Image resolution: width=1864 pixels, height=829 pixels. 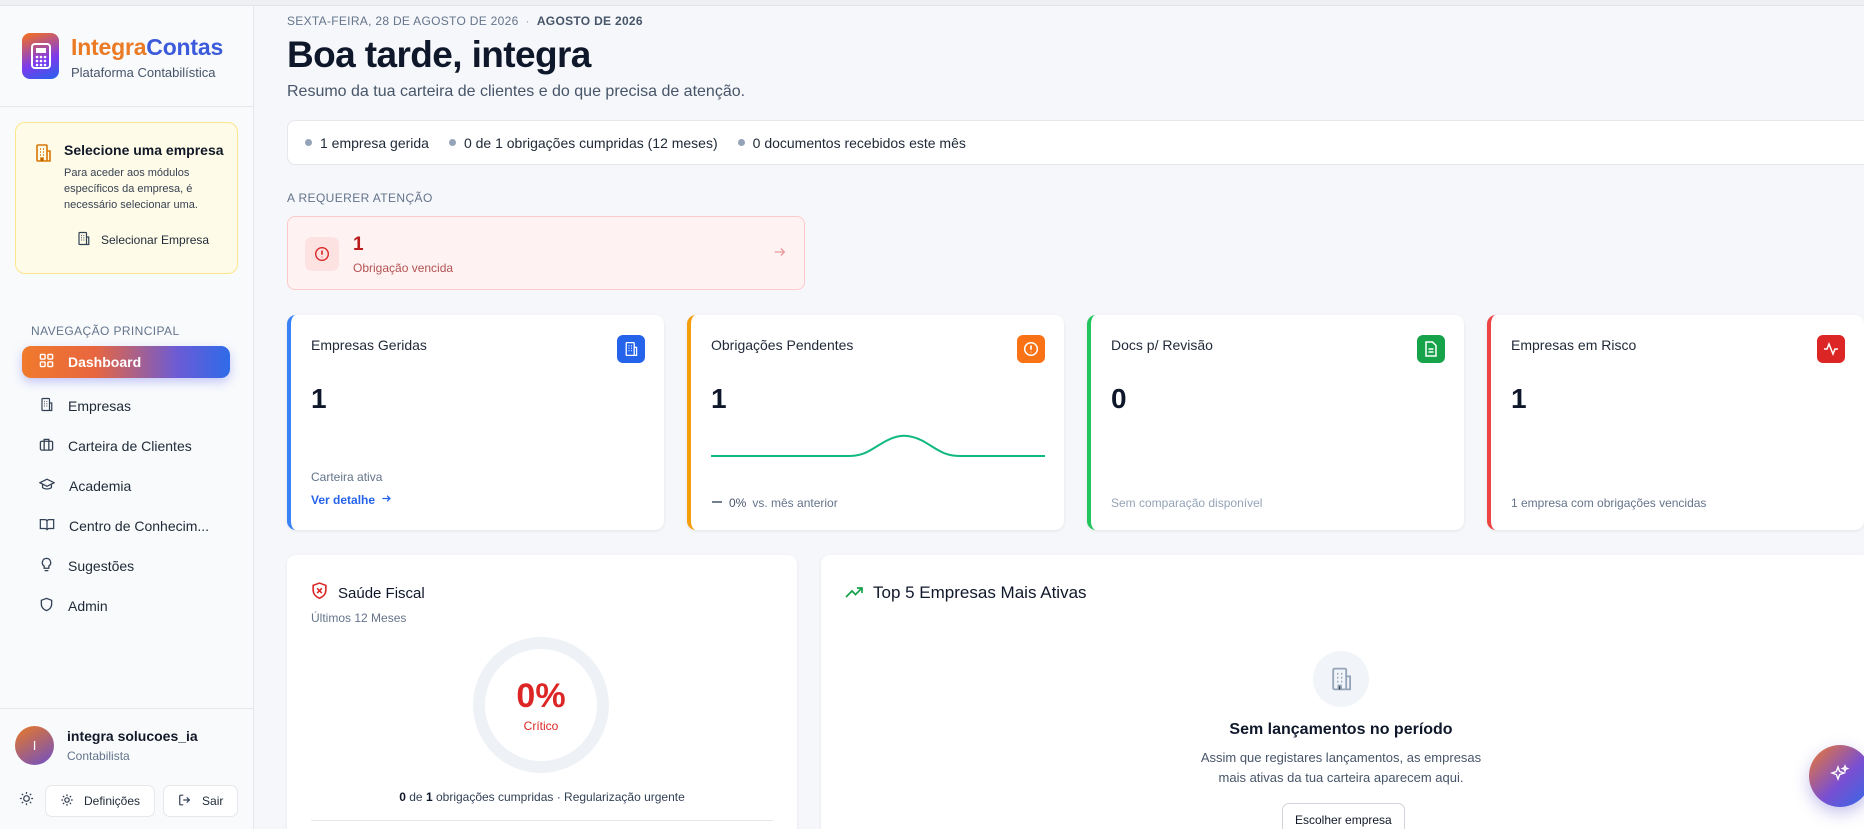 What do you see at coordinates (319, 593) in the screenshot?
I see `shield-x-icon` at bounding box center [319, 593].